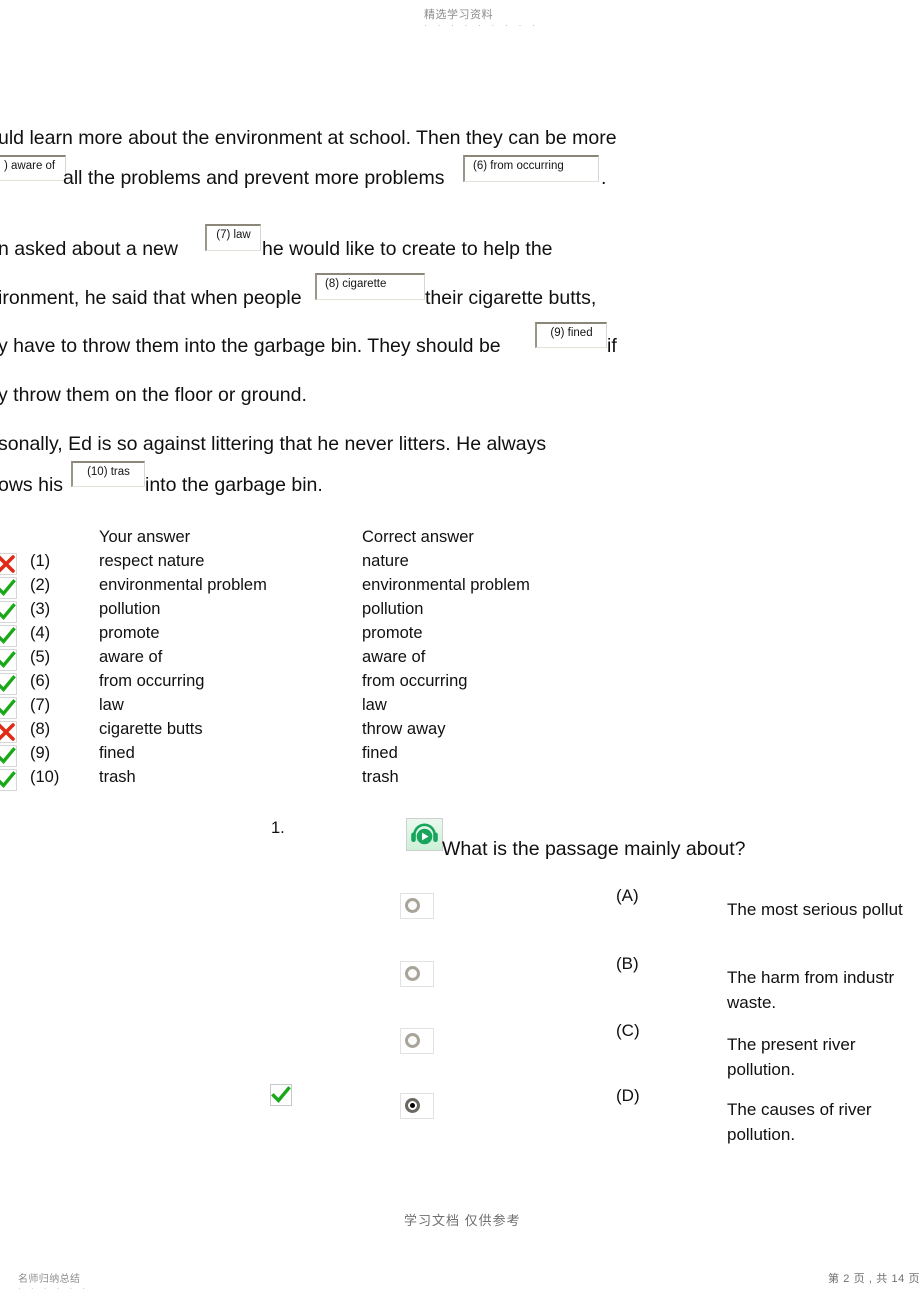 The width and height of the screenshot is (920, 1303). What do you see at coordinates (40, 753) in the screenshot?
I see `result-row-number: (9)` at bounding box center [40, 753].